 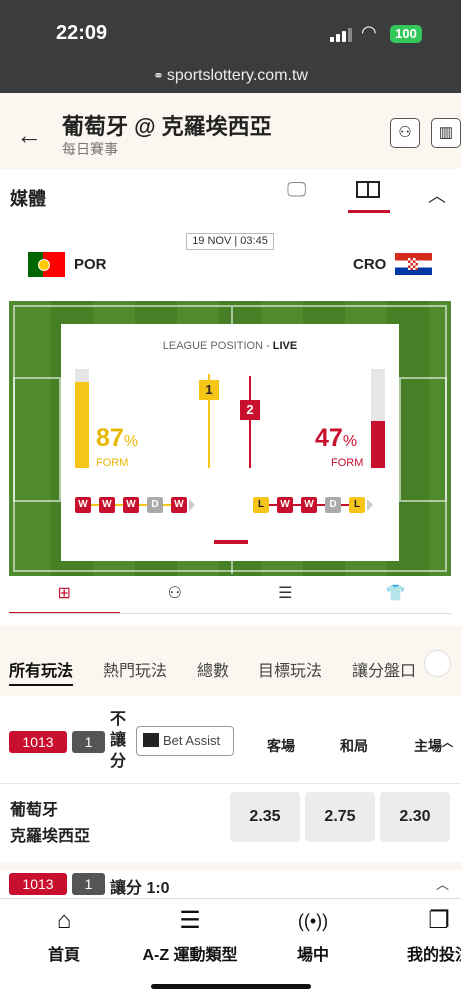 What do you see at coordinates (192, 740) in the screenshot?
I see `bet-assist-label: Bet Assist` at bounding box center [192, 740].